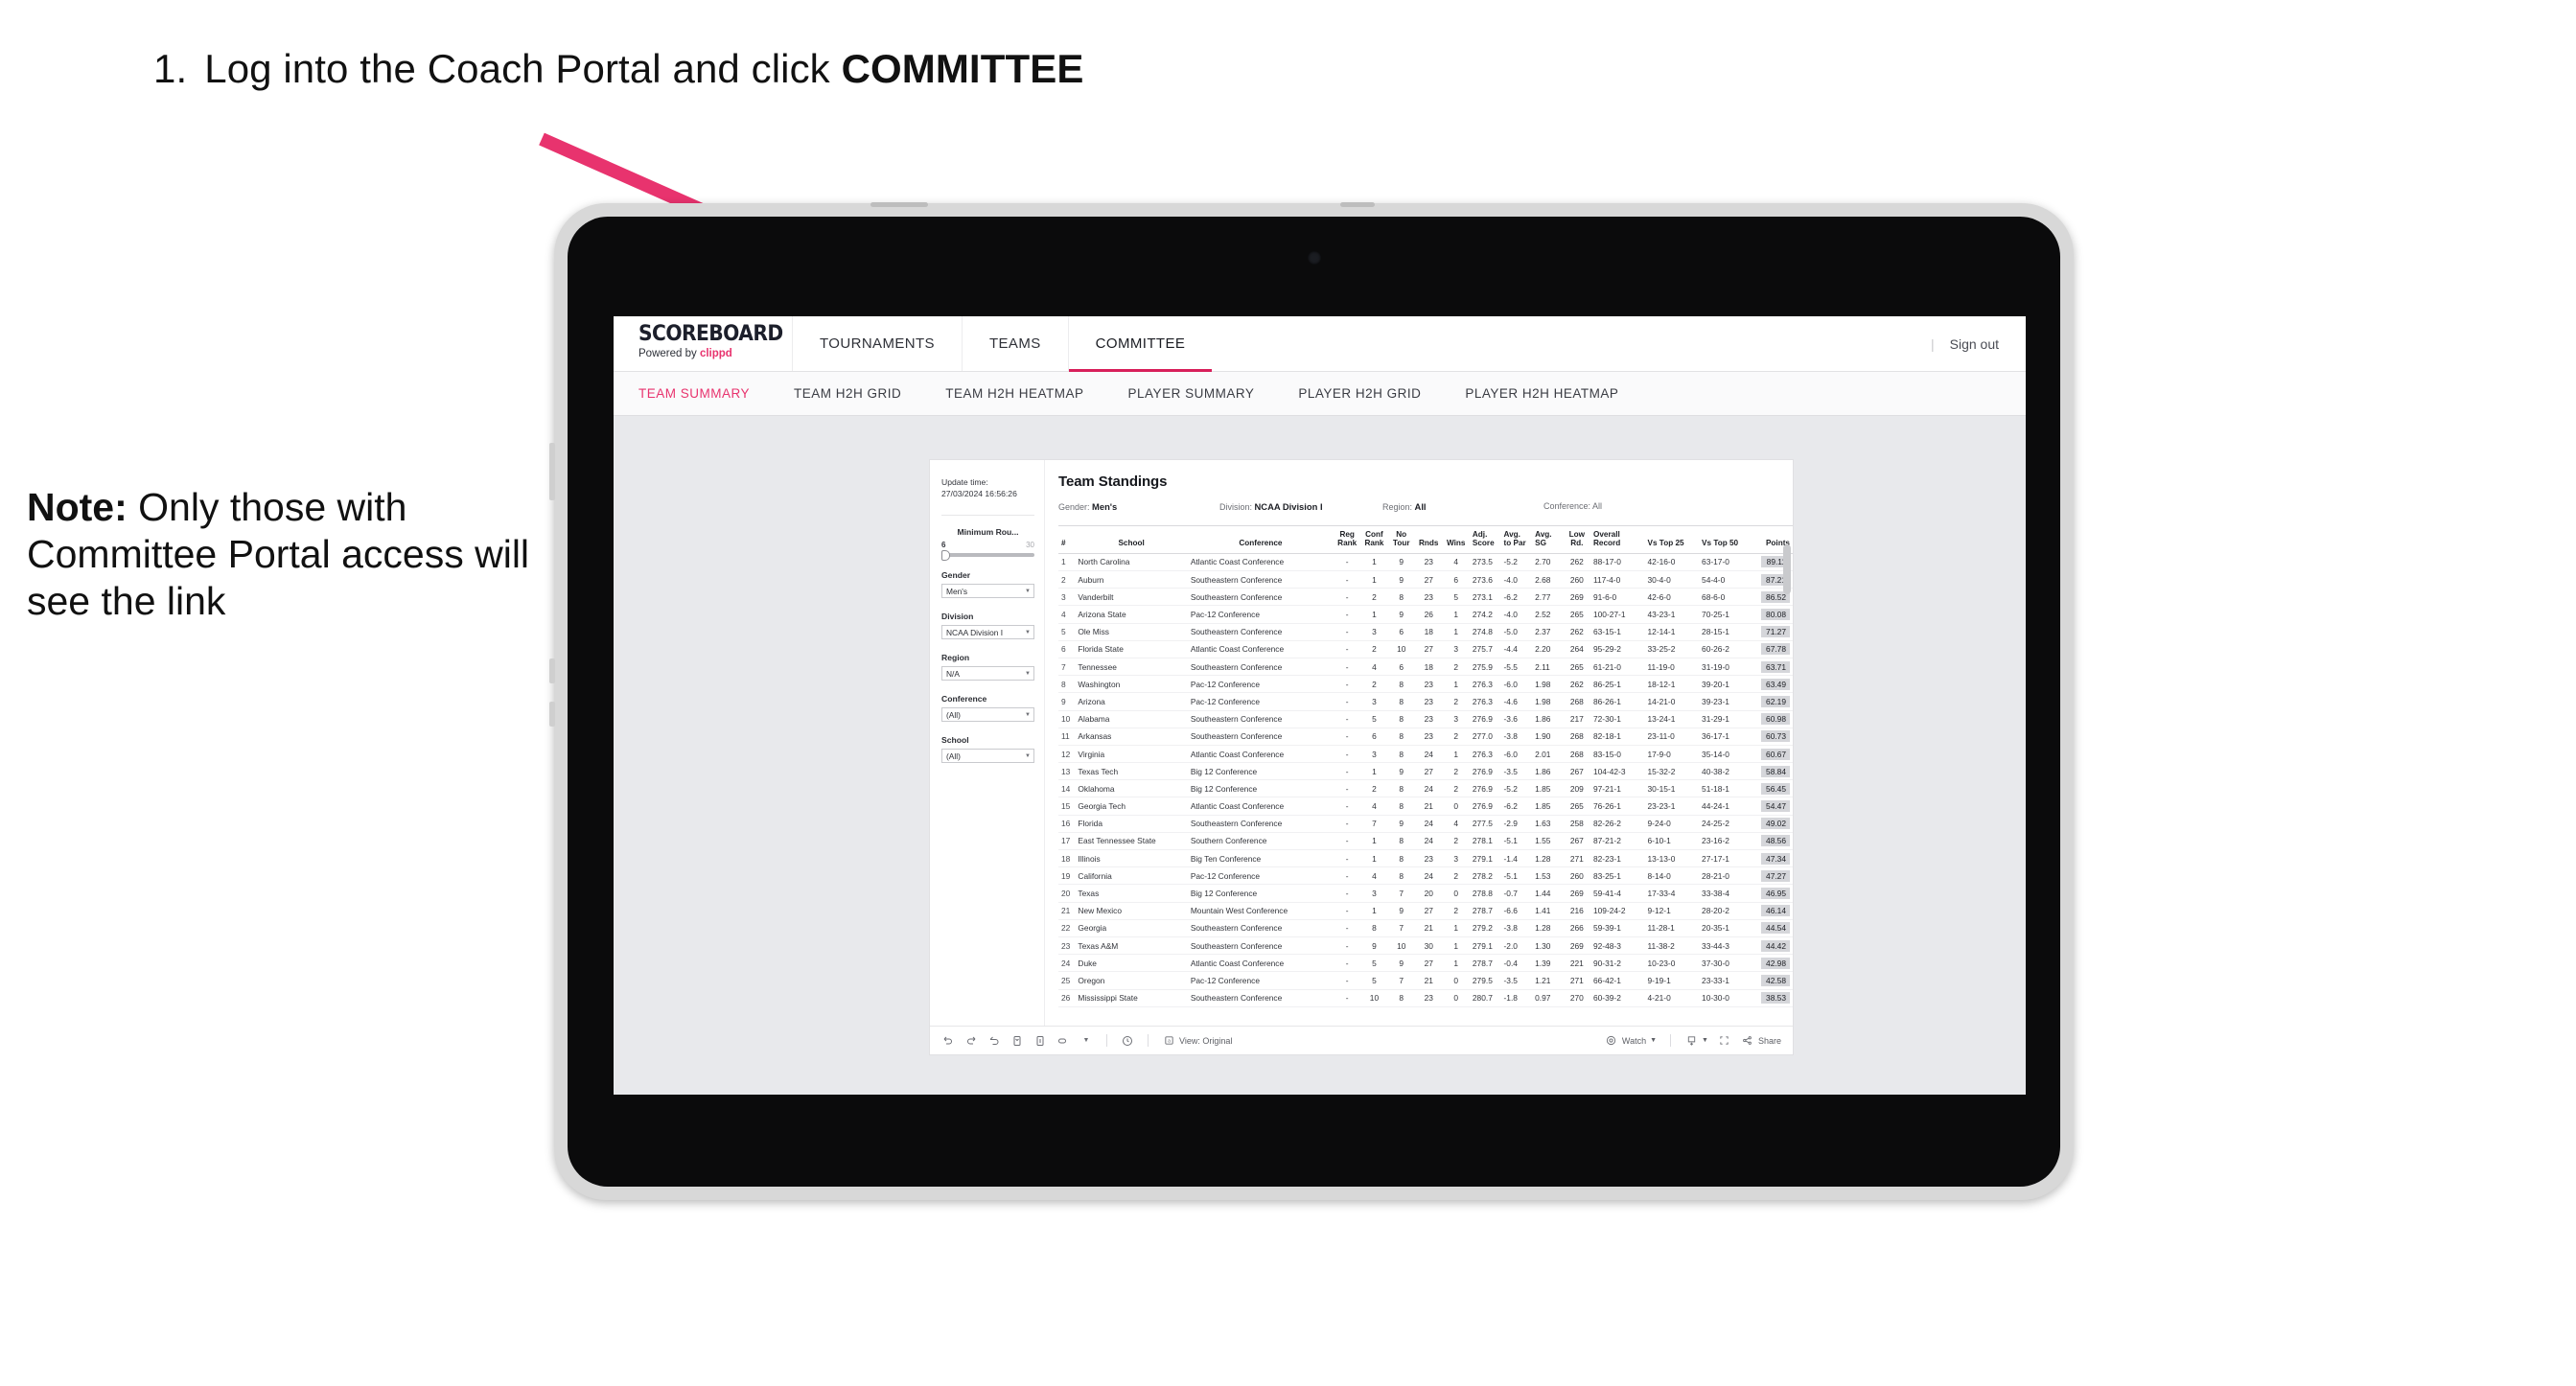 The image size is (2576, 1386). What do you see at coordinates (1598, 506) in the screenshot?
I see `meta-conference-value: All` at bounding box center [1598, 506].